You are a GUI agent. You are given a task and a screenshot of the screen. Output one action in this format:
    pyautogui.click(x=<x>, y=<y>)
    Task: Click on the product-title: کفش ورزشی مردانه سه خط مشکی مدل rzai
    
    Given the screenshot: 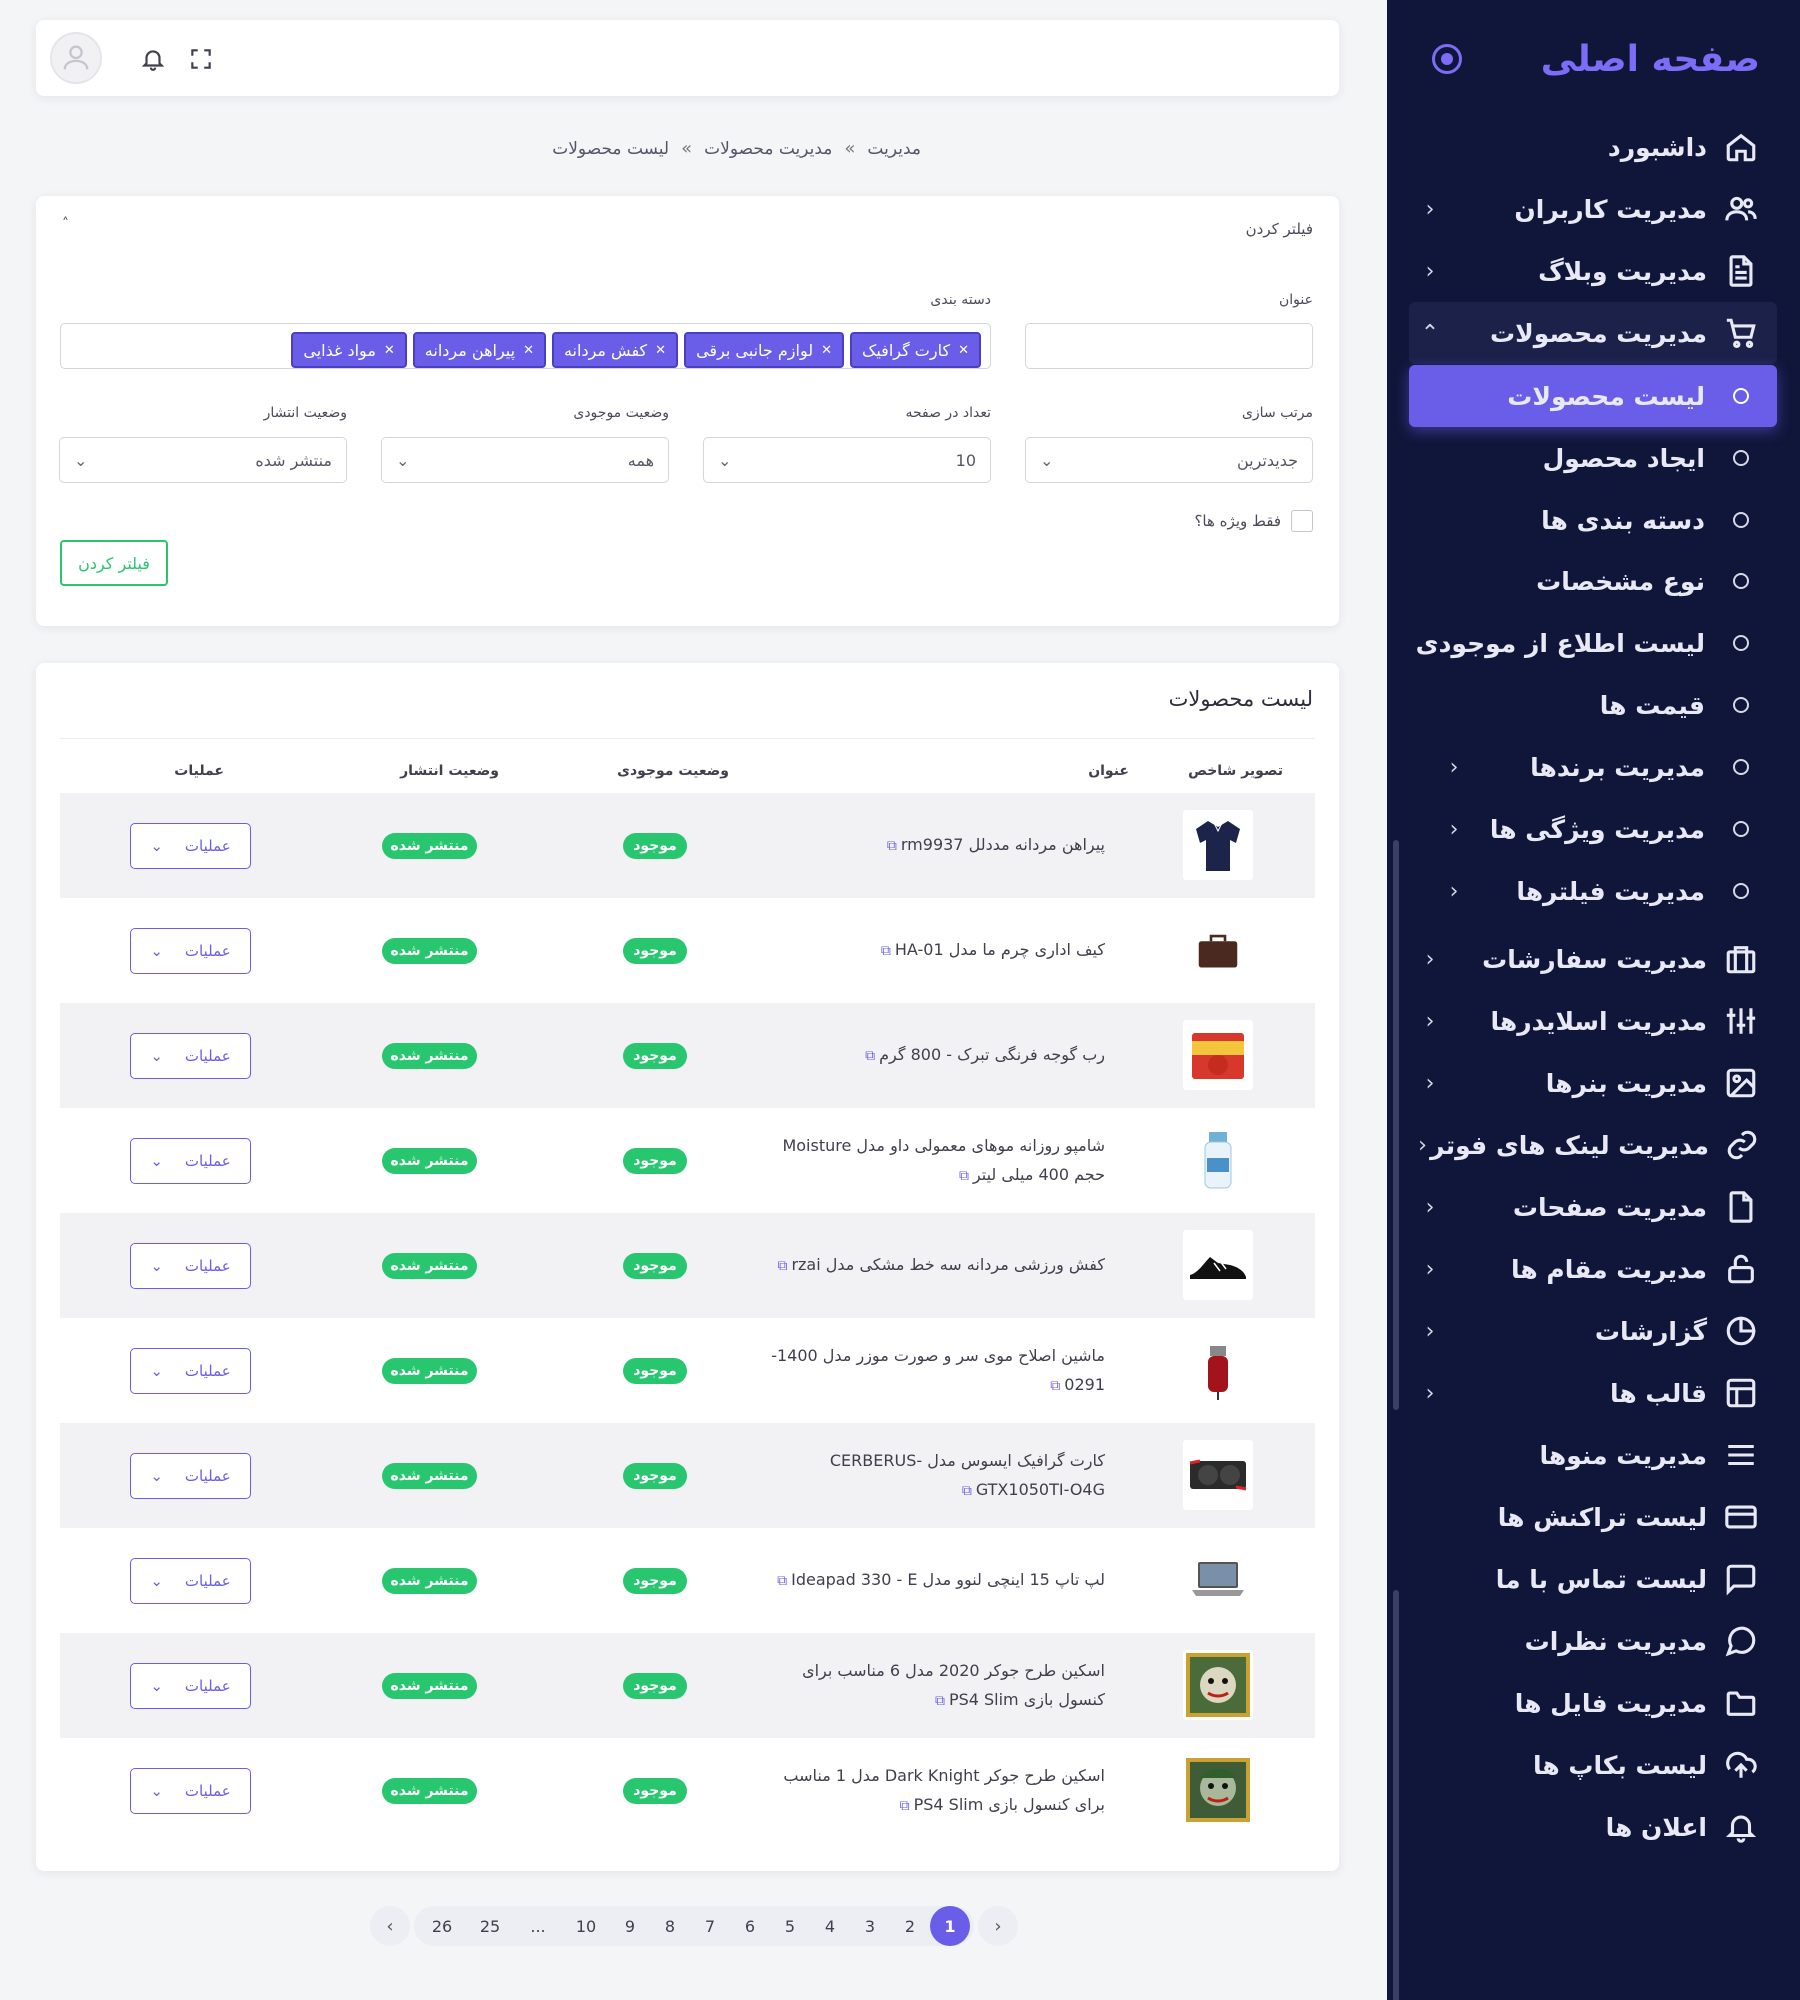 What is the action you would take?
    pyautogui.click(x=948, y=1264)
    